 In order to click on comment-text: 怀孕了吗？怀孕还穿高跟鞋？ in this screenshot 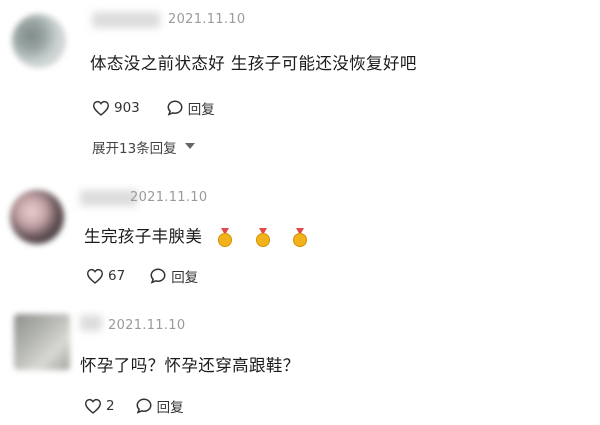, I will do `click(190, 365)`.